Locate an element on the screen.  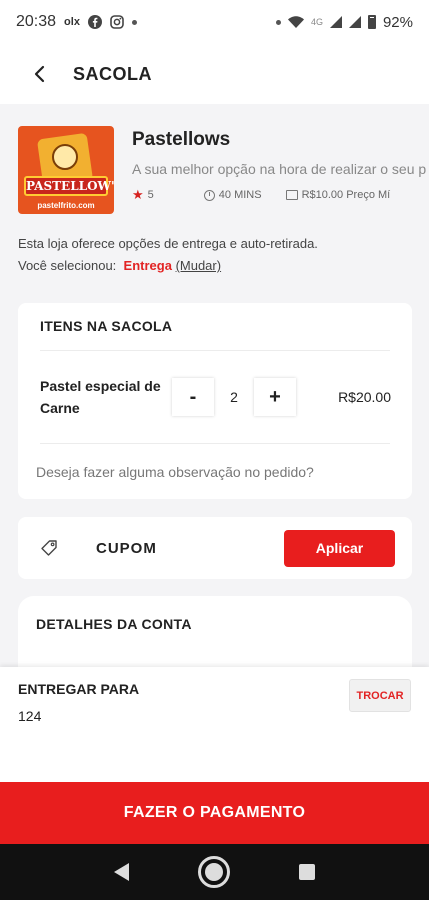
coupon-tag-icon is located at coordinates (49, 548).